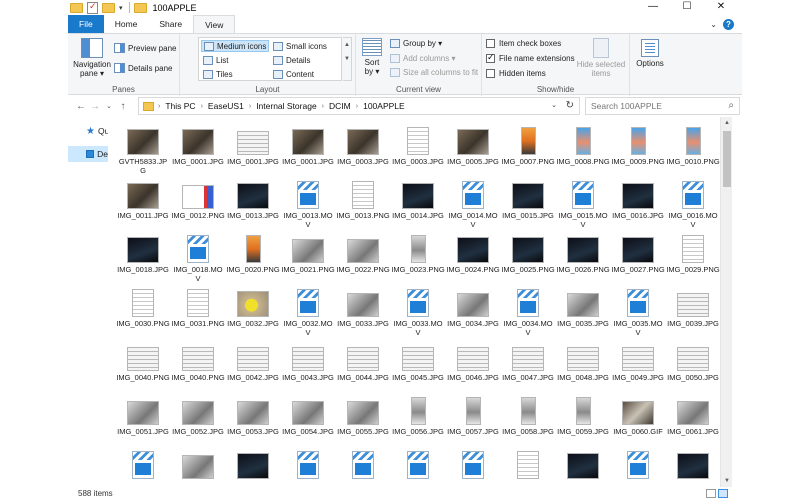 Image resolution: width=800 pixels, height=500 pixels. What do you see at coordinates (528, 312) in the screenshot?
I see `file-item: IMG_0034.MOV` at bounding box center [528, 312].